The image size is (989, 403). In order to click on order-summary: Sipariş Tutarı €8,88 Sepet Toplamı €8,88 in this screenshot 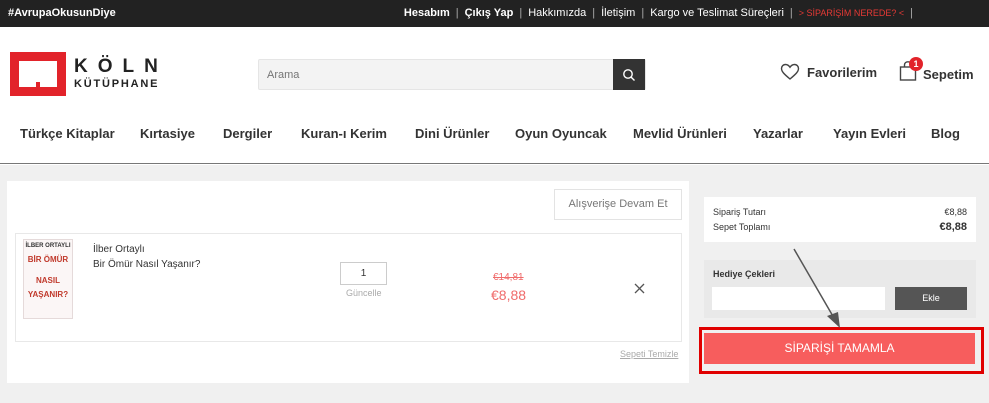, I will do `click(840, 219)`.